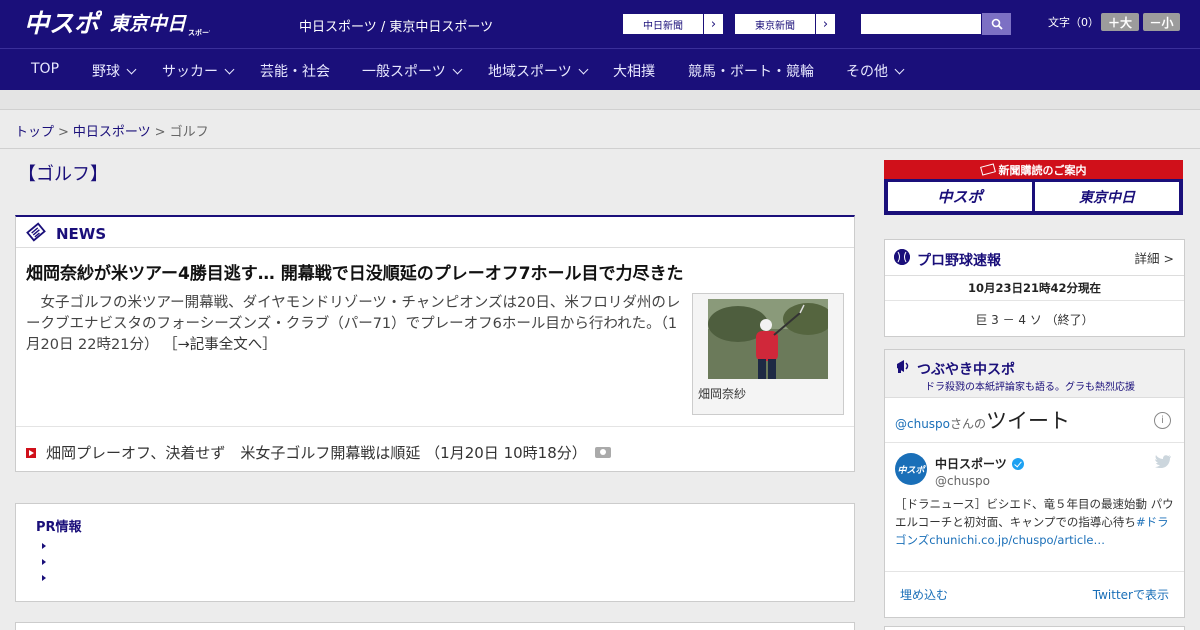 The image size is (1200, 630). I want to click on search-icon, so click(997, 24).